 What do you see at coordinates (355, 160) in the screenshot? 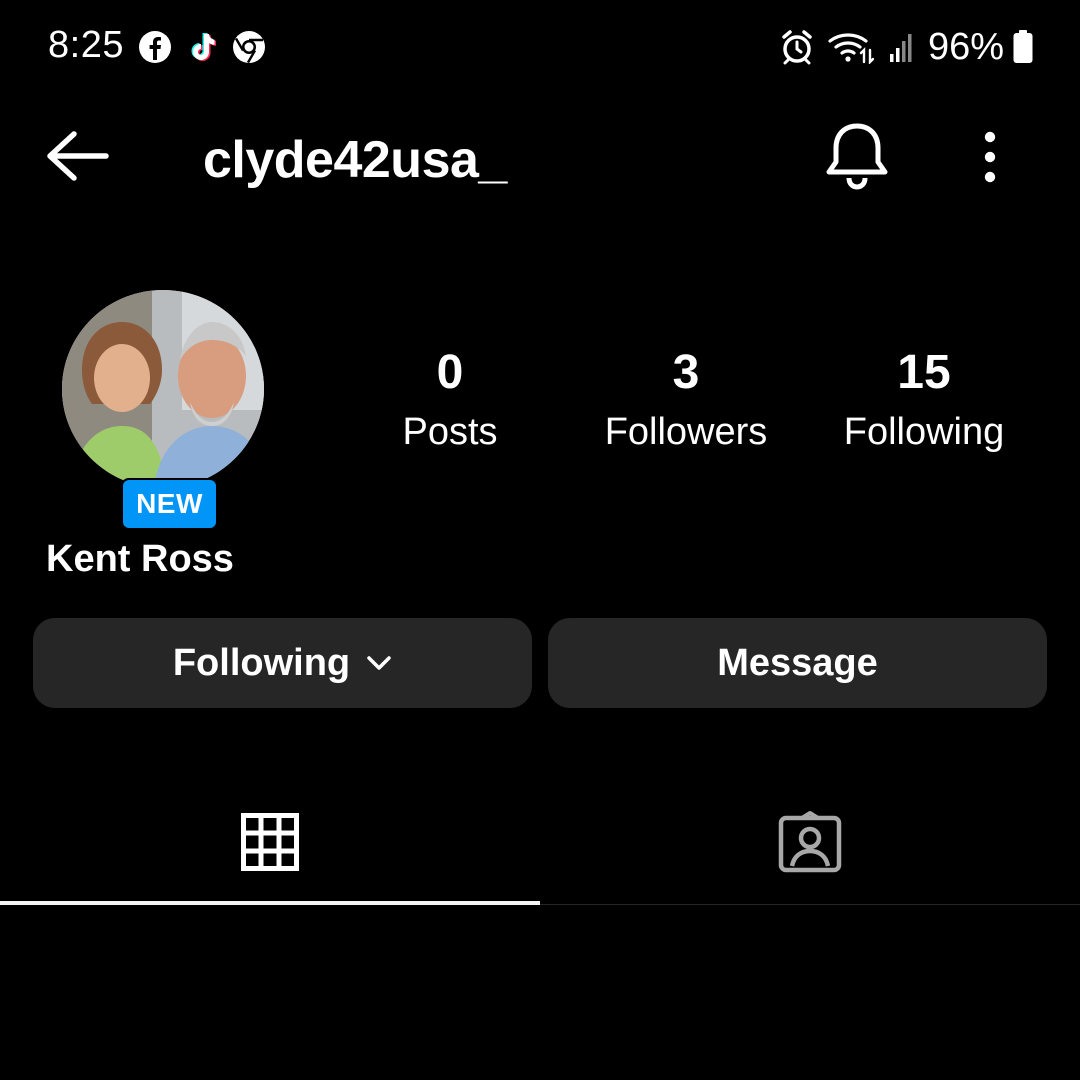
I see `profile-username: clyde42usa_` at bounding box center [355, 160].